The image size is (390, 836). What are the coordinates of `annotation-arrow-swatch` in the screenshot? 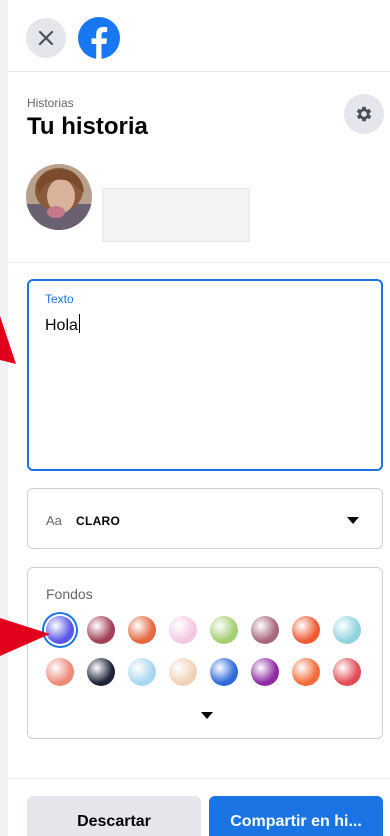 It's located at (25, 637).